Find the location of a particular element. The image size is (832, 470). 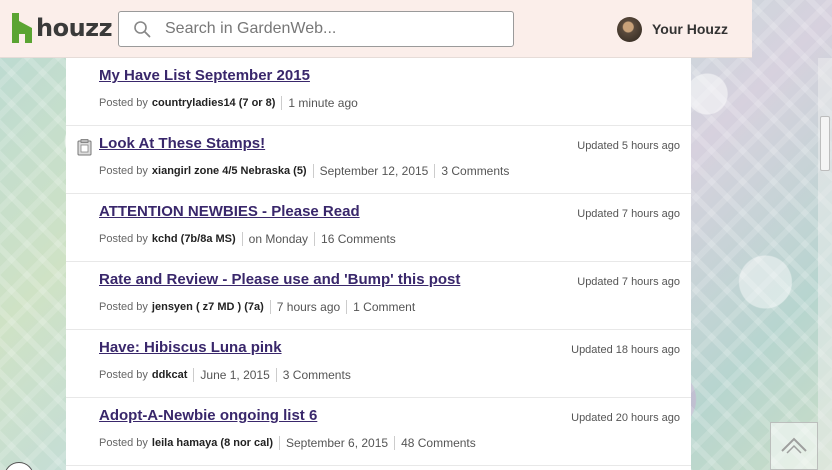

page-scrollbar is located at coordinates (825, 264).